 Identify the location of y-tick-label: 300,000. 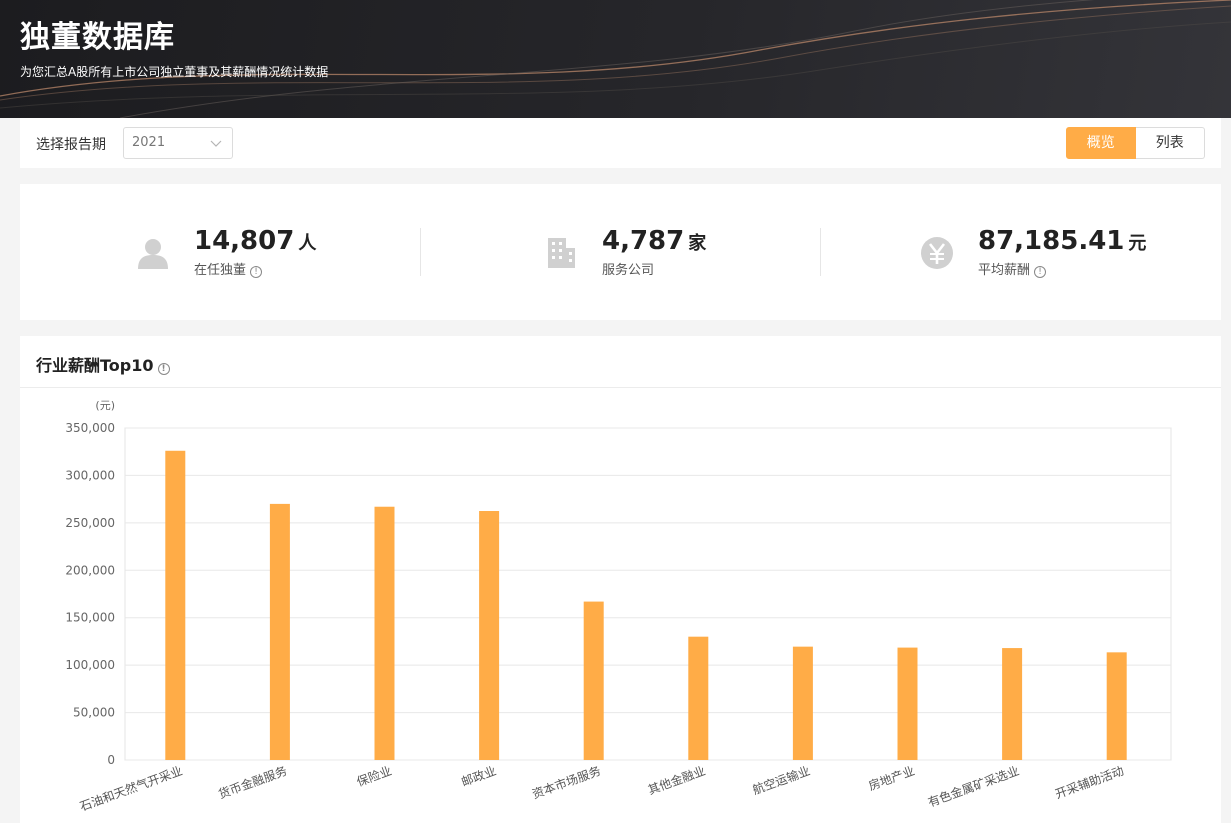
(90, 475).